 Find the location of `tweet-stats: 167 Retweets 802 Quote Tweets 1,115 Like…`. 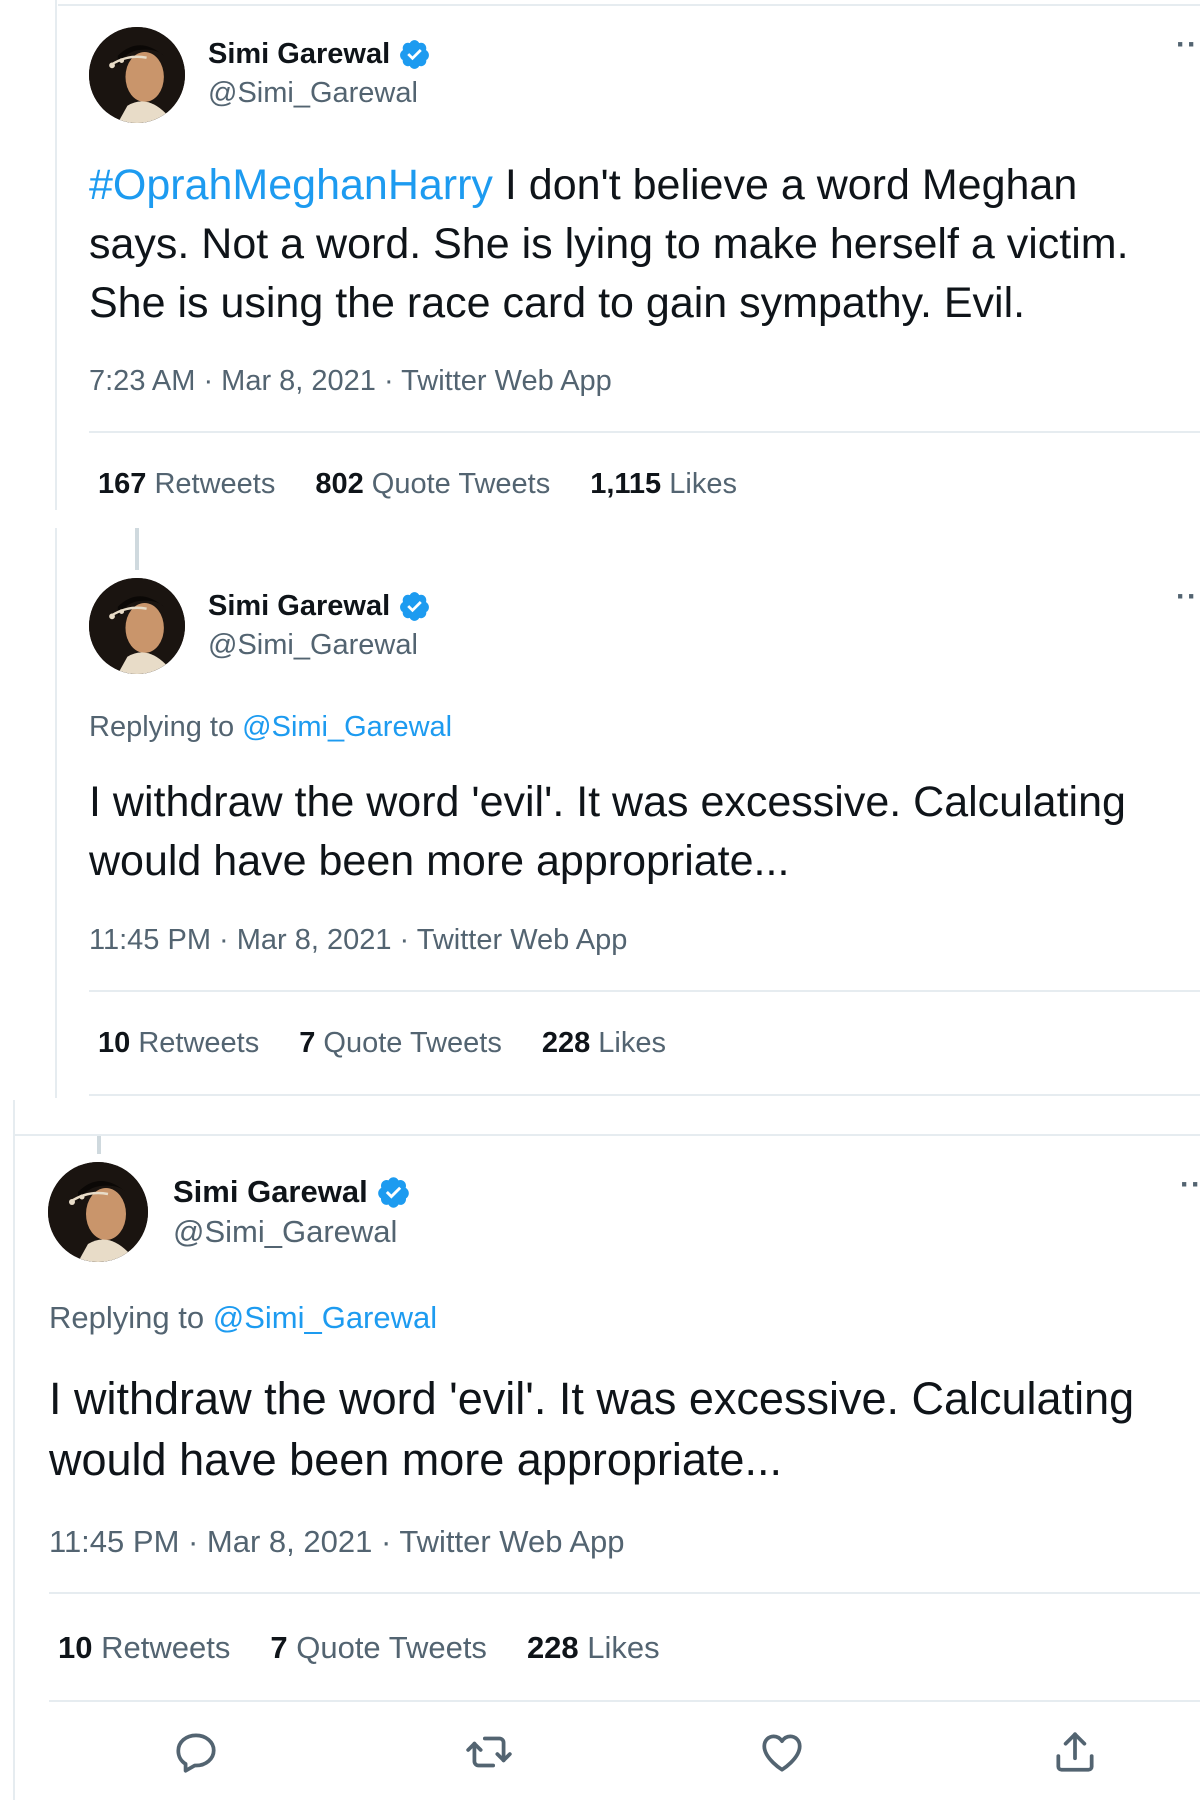

tweet-stats: 167 Retweets 802 Quote Tweets 1,115 Like… is located at coordinates (417, 484).